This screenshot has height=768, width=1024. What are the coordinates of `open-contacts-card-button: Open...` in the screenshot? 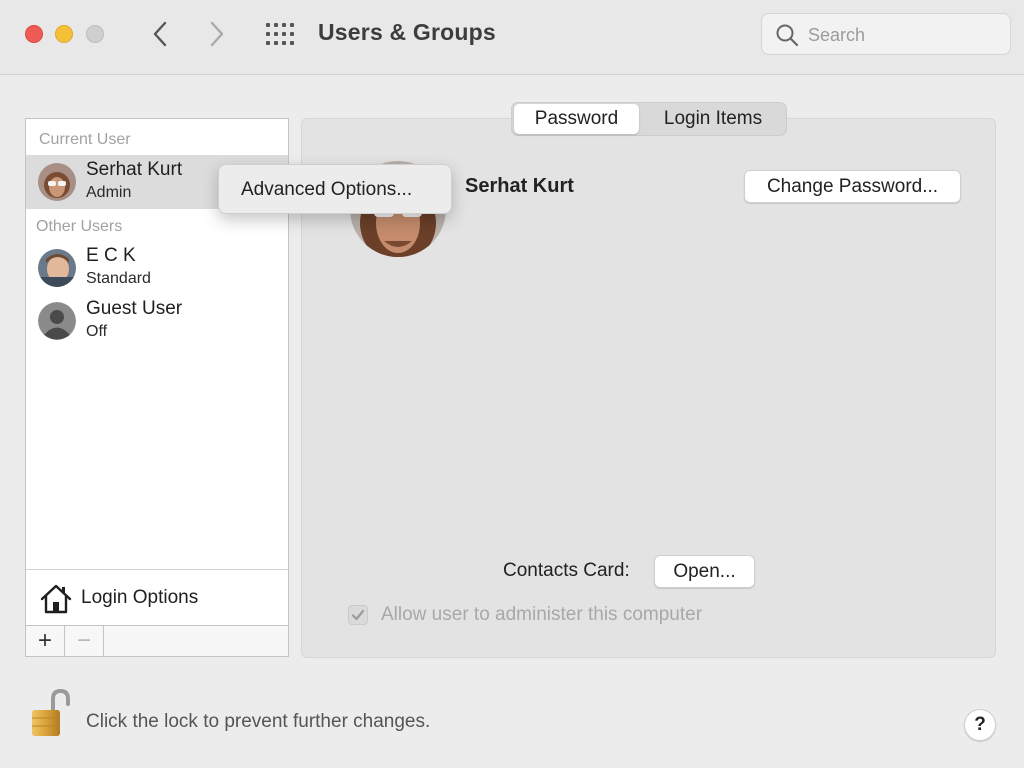 It's located at (704, 571).